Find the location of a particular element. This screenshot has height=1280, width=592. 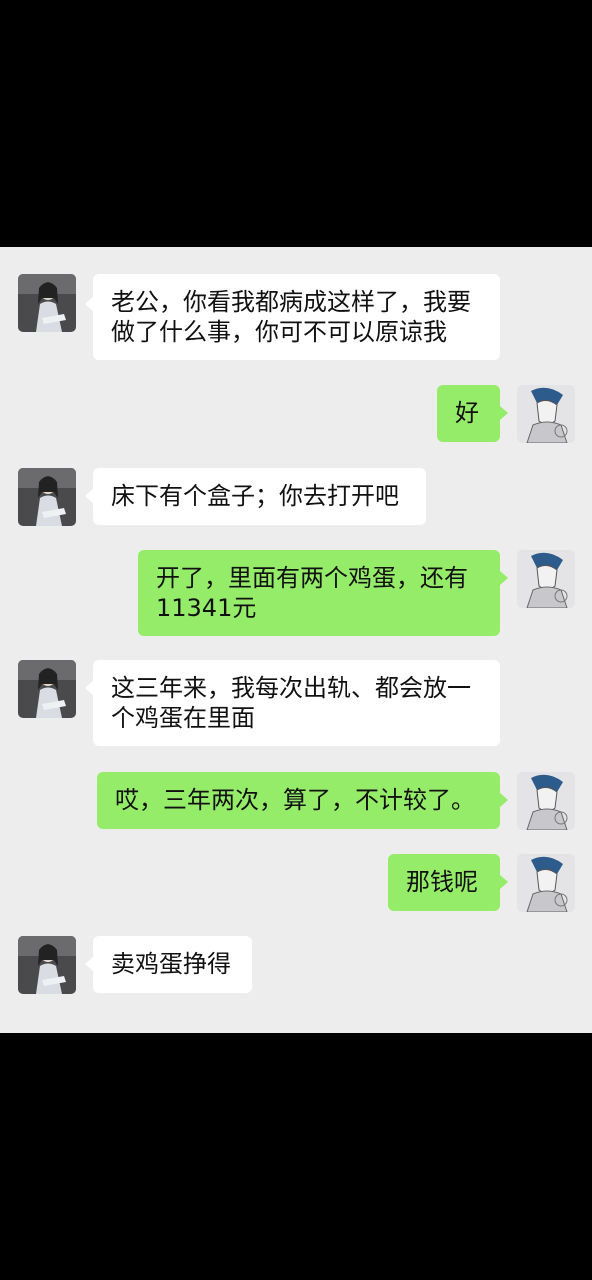

message-bubble-outgoing: 那钱呢 is located at coordinates (444, 882).